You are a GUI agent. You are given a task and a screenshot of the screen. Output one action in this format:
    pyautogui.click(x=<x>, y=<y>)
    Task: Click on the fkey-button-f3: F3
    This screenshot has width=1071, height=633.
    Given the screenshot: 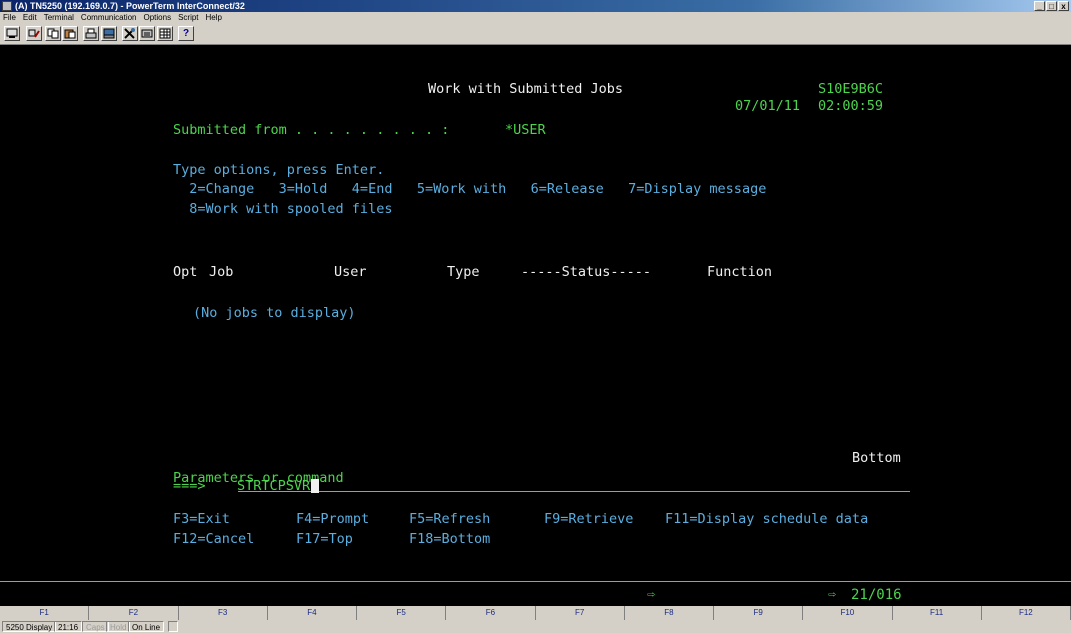 What is the action you would take?
    pyautogui.click(x=223, y=613)
    